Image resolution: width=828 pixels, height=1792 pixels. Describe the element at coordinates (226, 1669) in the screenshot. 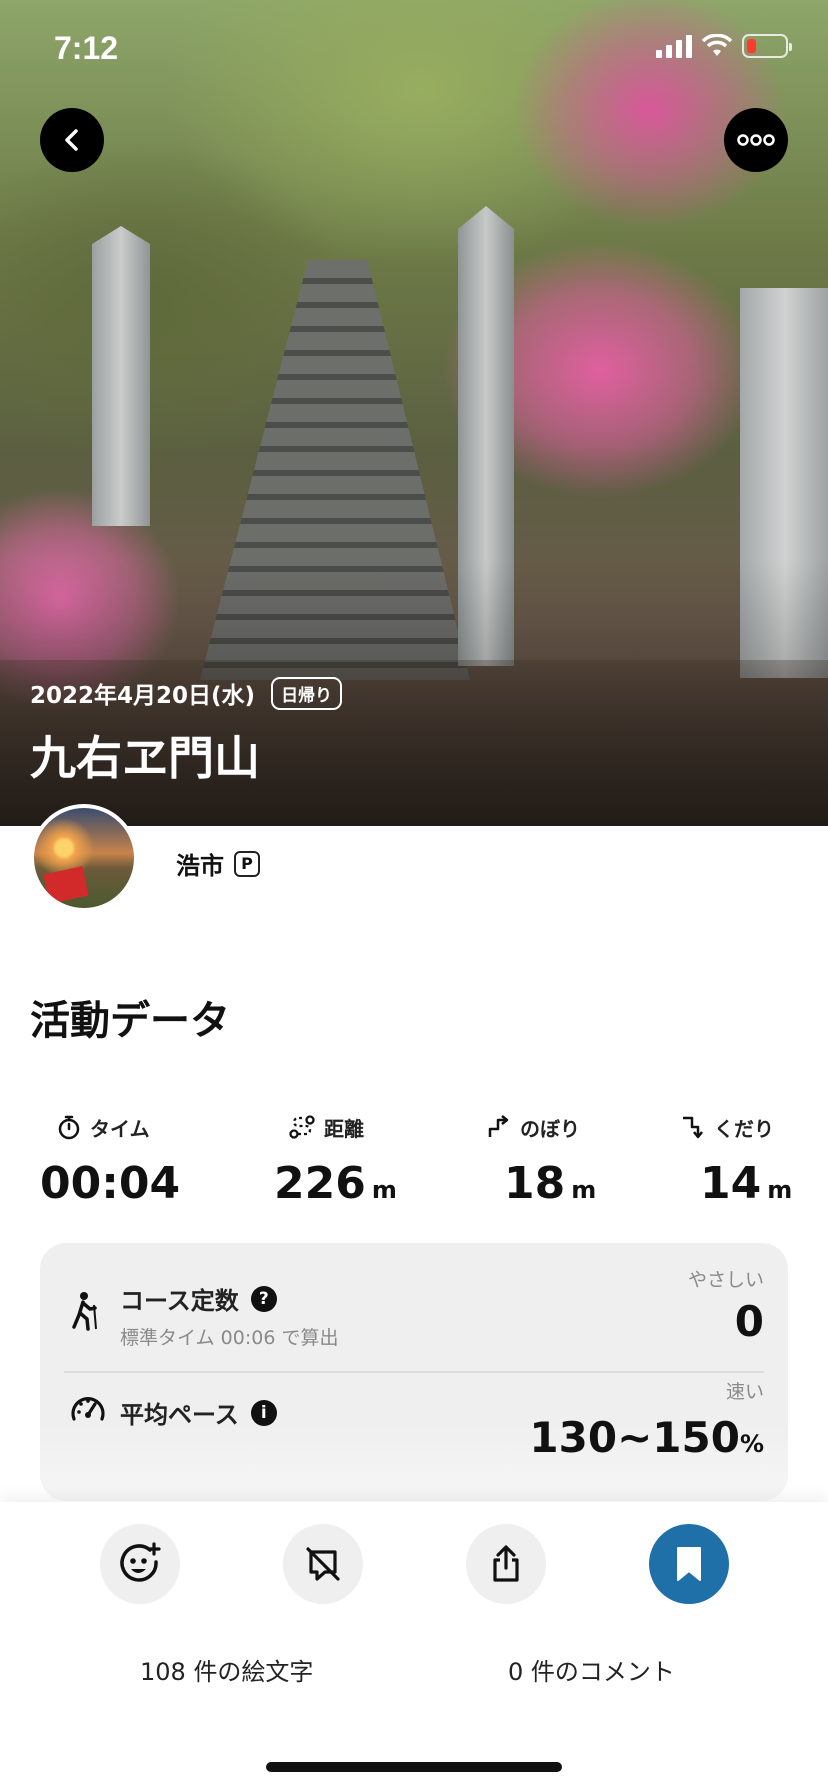

I see `emoji-count: 108 件の絵文字` at that location.